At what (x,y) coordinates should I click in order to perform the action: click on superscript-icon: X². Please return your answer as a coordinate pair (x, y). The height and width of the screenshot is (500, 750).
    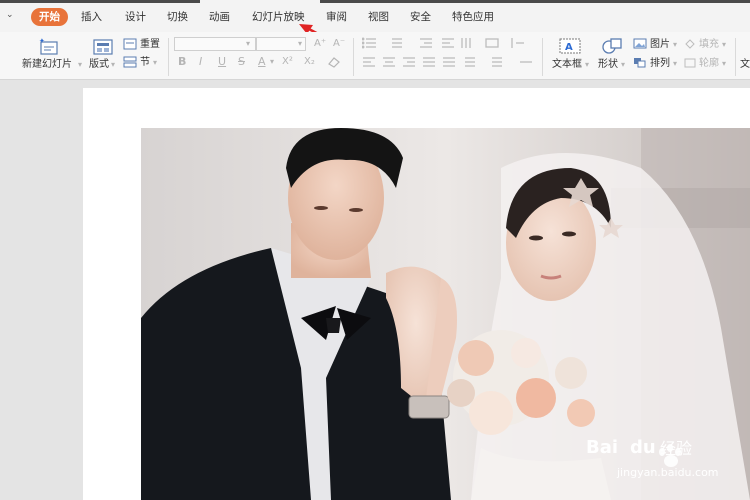
    Looking at the image, I should click on (287, 62).